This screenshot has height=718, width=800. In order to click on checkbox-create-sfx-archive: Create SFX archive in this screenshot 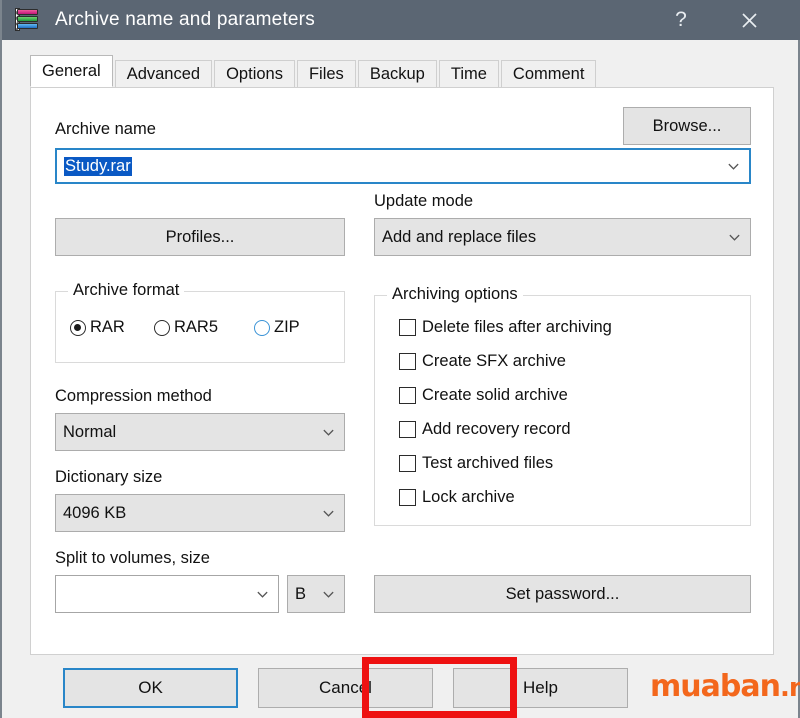, I will do `click(482, 361)`.